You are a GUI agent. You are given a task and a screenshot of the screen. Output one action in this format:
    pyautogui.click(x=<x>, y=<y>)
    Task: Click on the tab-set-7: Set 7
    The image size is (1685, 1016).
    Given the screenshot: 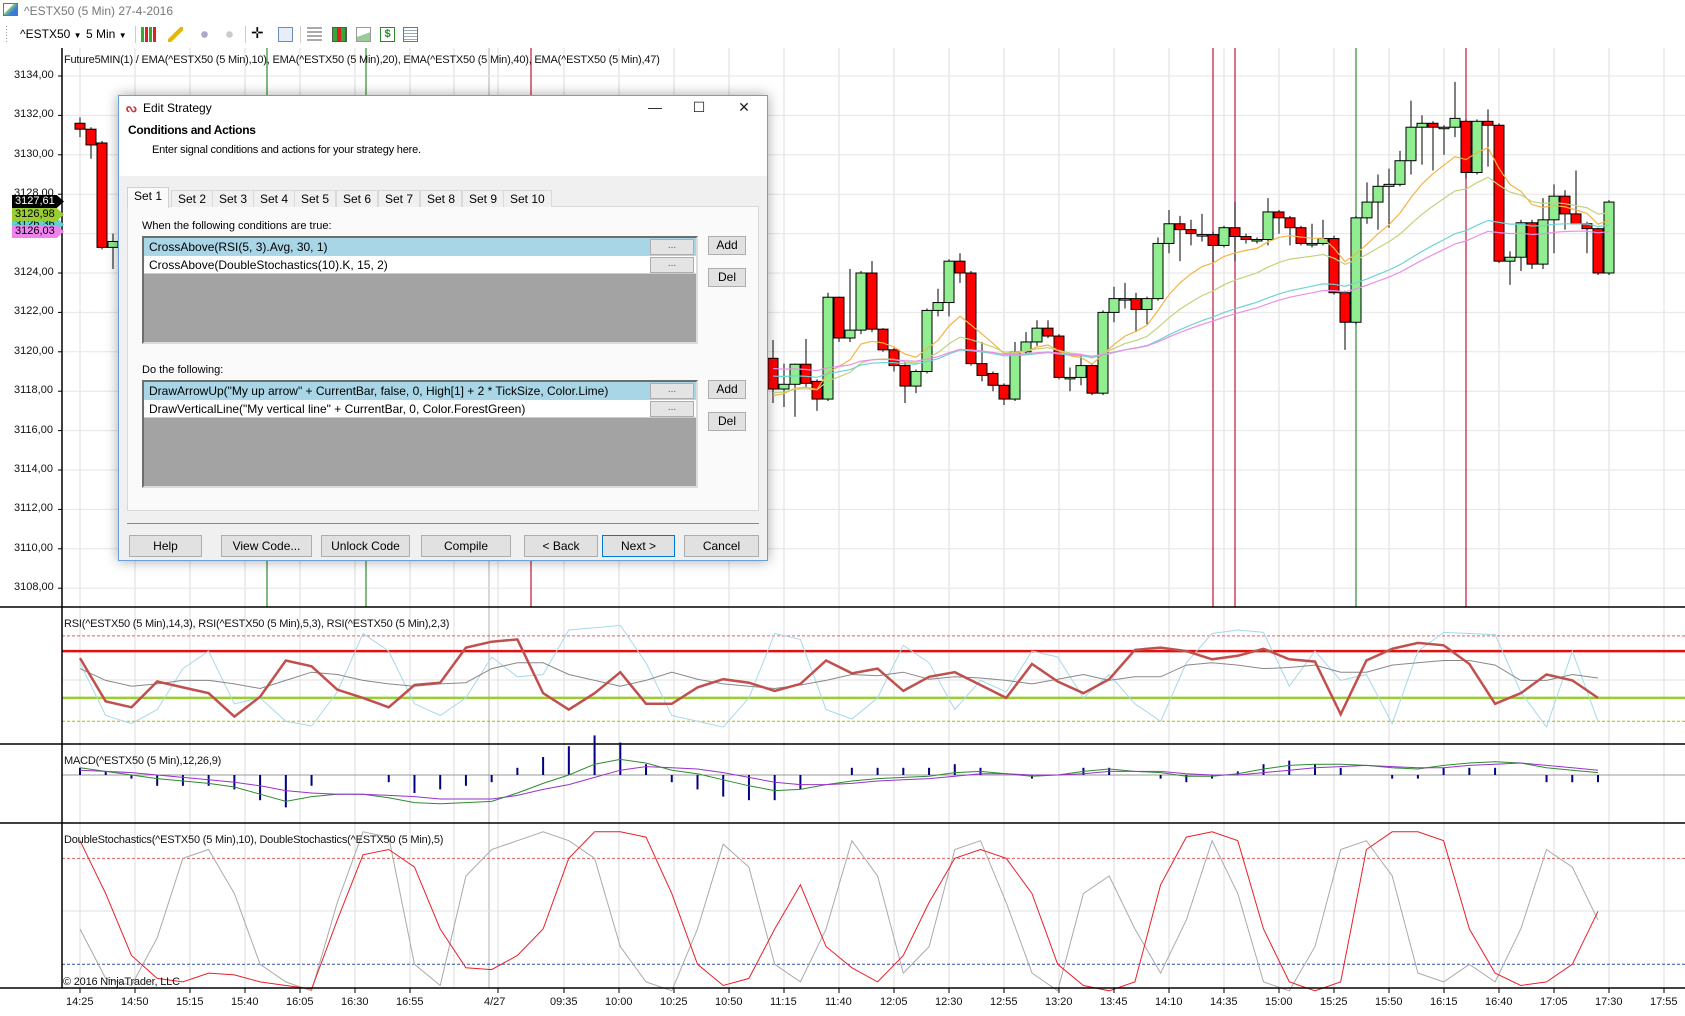 What is the action you would take?
    pyautogui.click(x=399, y=198)
    